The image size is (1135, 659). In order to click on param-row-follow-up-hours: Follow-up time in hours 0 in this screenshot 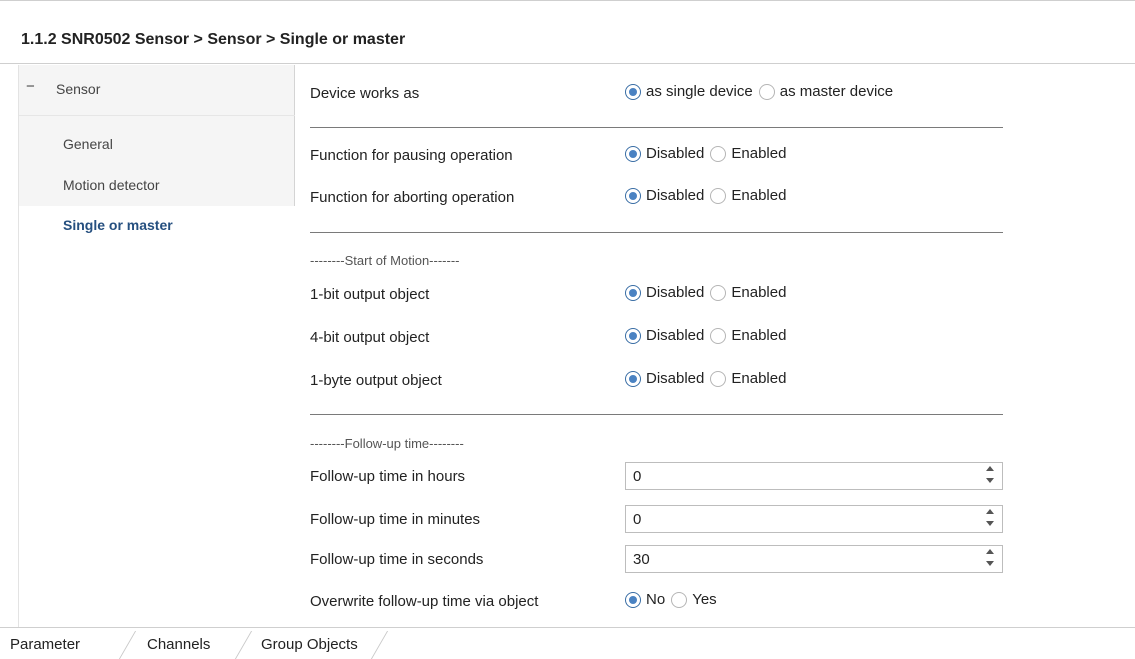, I will do `click(720, 477)`.